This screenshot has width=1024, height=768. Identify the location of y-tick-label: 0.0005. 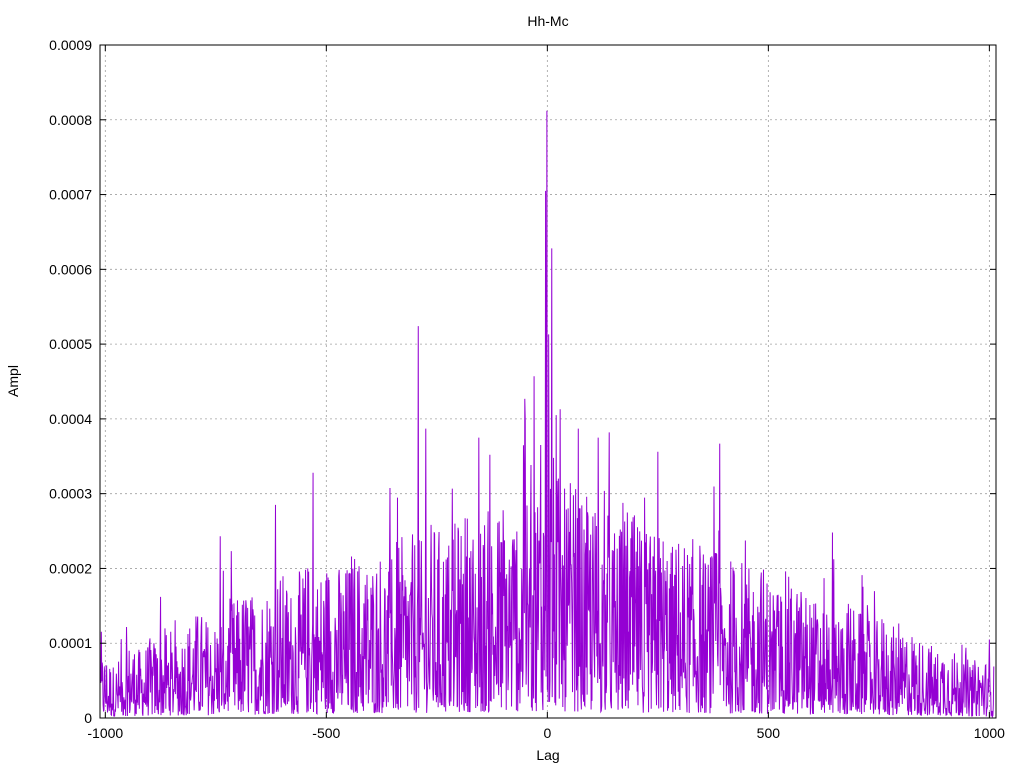
(70, 344).